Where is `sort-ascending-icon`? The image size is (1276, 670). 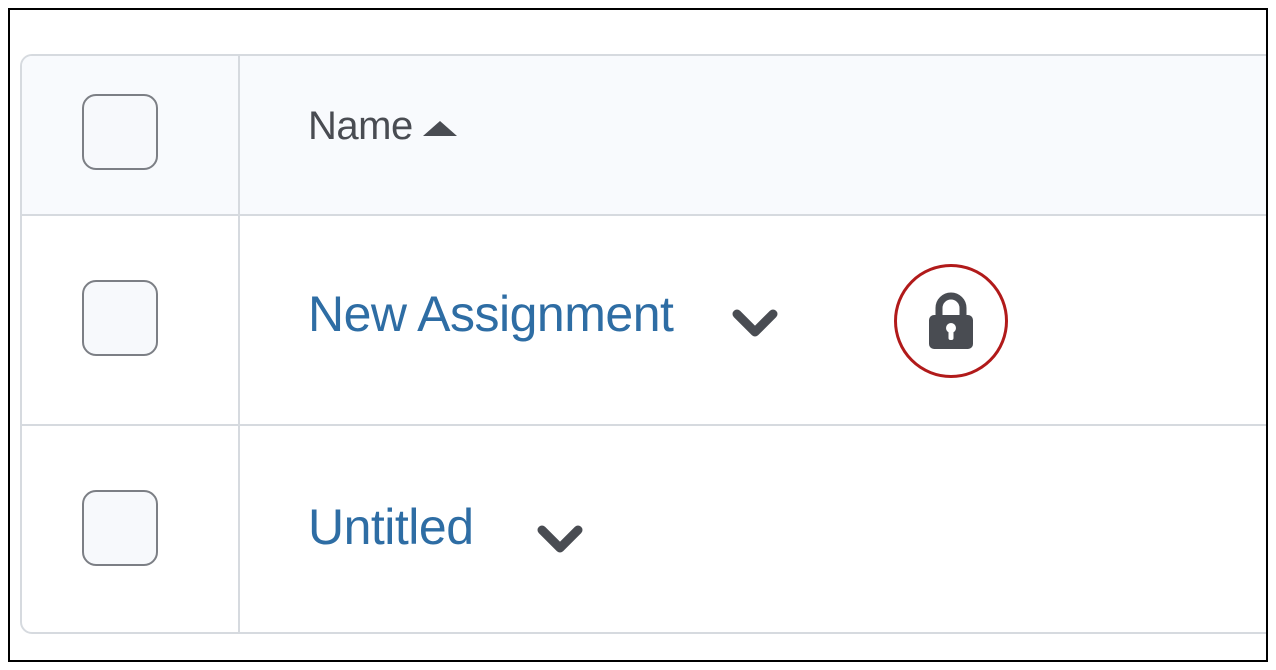
sort-ascending-icon is located at coordinates (439, 128).